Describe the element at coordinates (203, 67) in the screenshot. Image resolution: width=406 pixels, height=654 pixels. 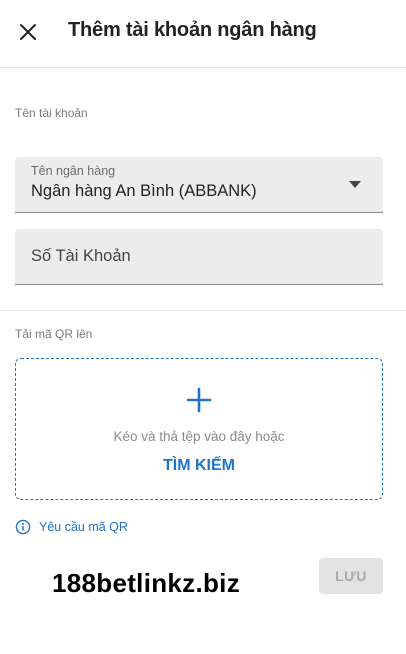
I see `header-divider` at that location.